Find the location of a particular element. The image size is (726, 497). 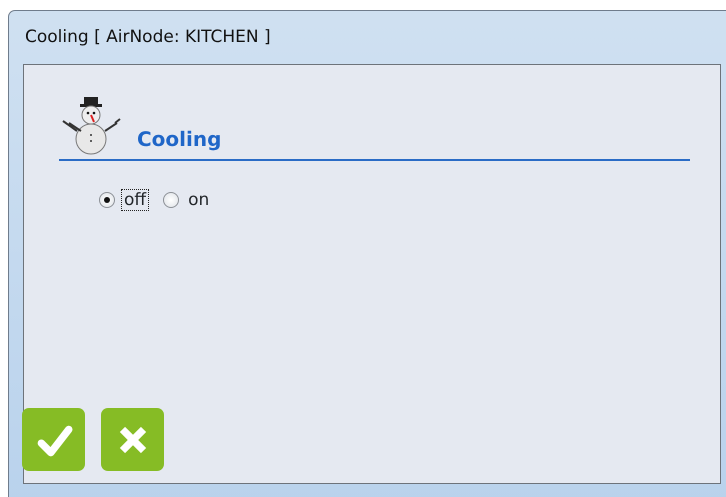

option-label: off is located at coordinates (135, 200).